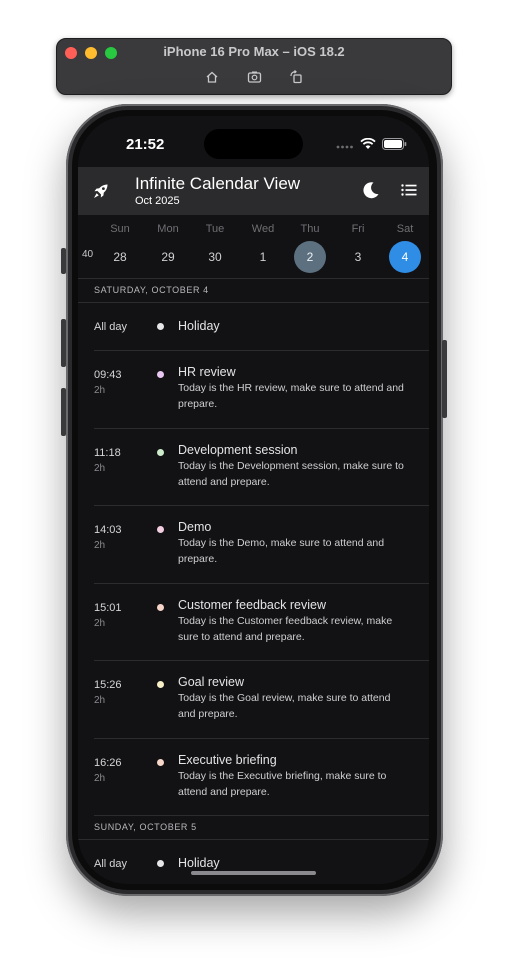 The height and width of the screenshot is (971, 507). Describe the element at coordinates (296, 77) in the screenshot. I see `rotate-icon` at that location.